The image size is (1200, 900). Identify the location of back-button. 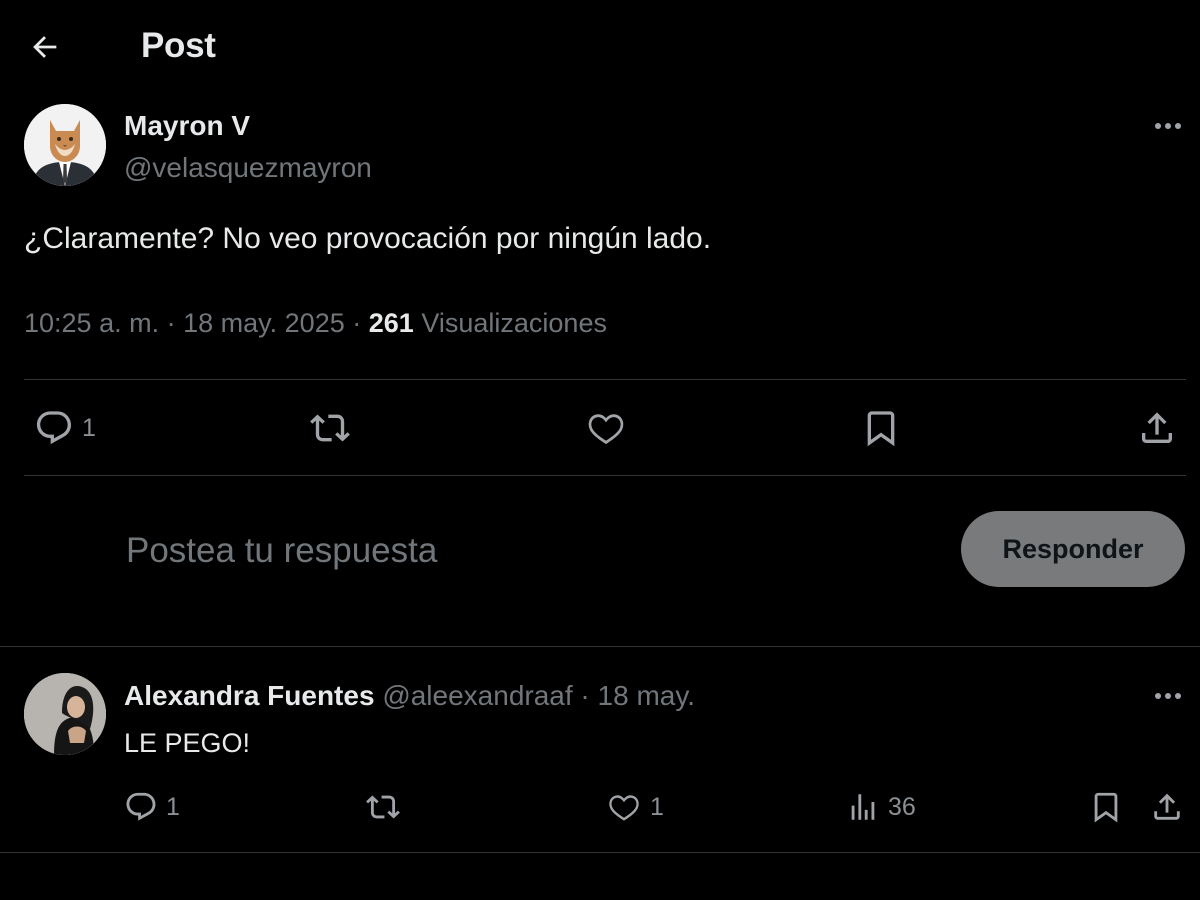
(45, 47).